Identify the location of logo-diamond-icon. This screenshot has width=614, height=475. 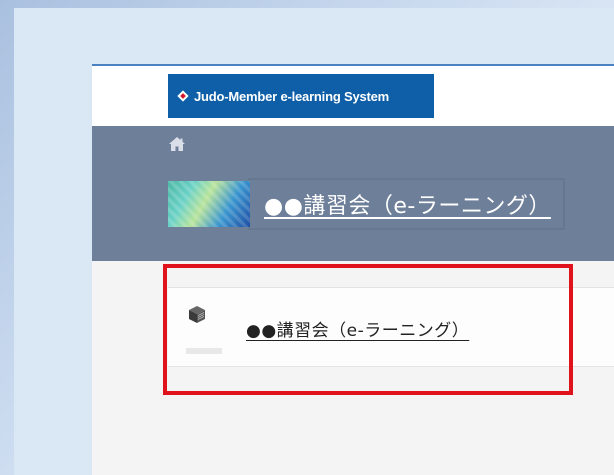
(183, 96).